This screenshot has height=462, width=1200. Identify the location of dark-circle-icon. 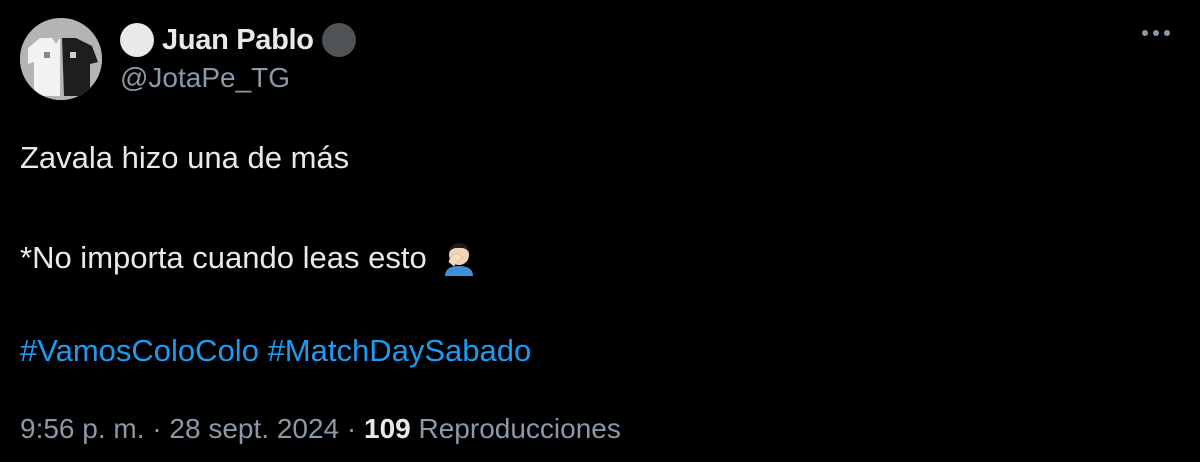
(338, 40).